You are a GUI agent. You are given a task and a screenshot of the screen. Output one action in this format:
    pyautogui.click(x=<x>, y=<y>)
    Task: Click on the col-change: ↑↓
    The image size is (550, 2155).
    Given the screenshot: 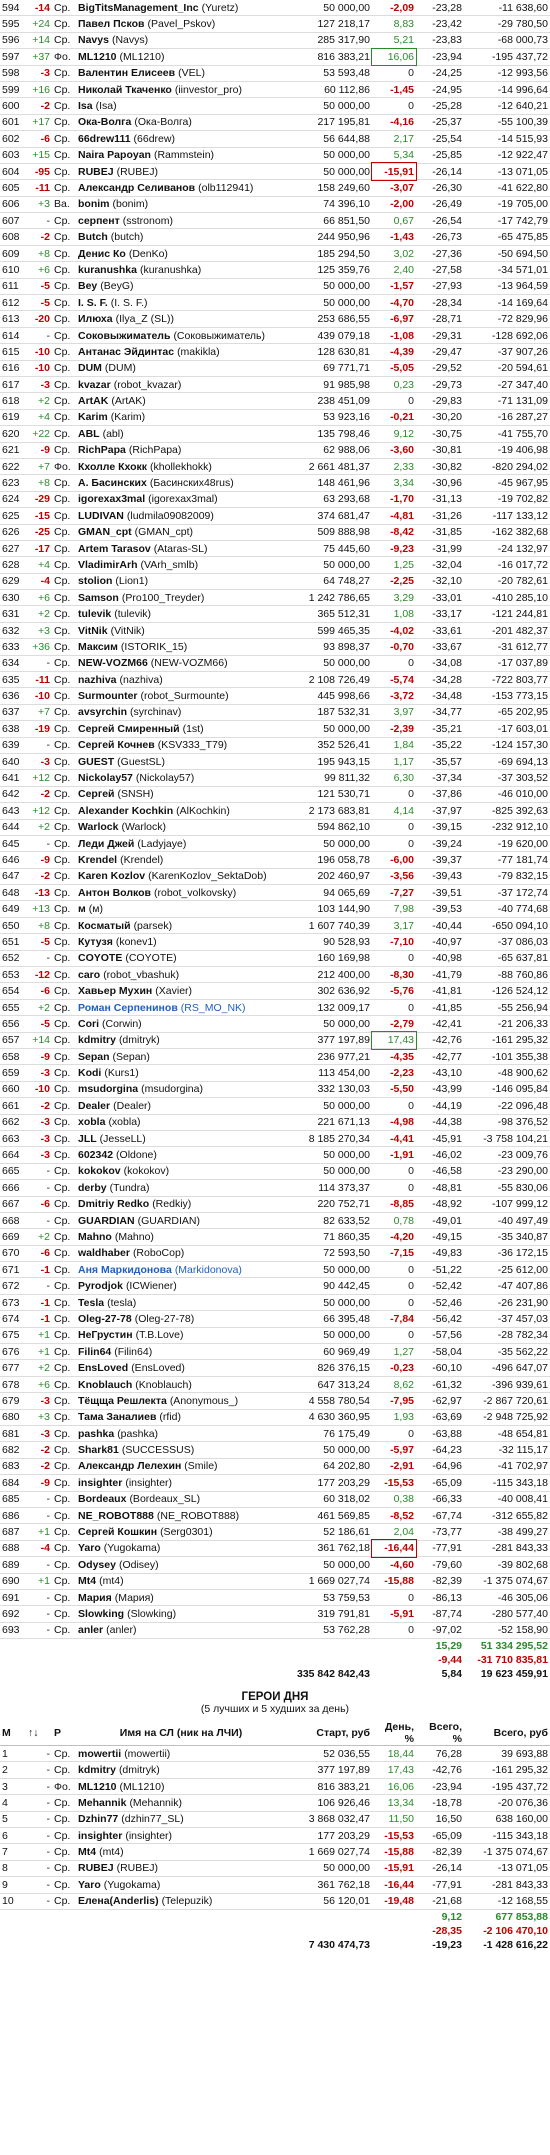 What is the action you would take?
    pyautogui.click(x=39, y=1734)
    